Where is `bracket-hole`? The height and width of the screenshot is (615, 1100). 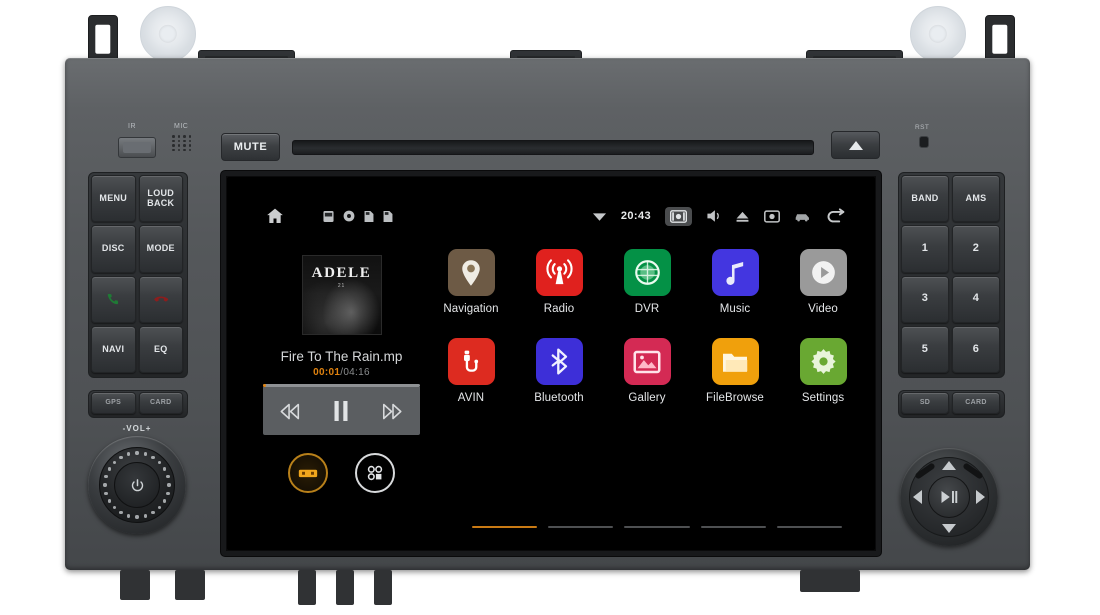
bracket-hole is located at coordinates (1000, 39).